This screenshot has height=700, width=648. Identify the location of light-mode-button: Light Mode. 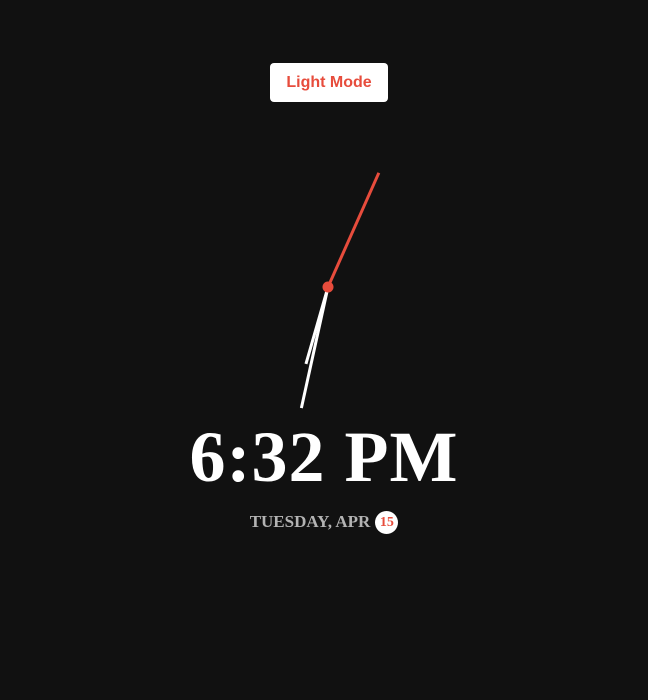
(329, 82).